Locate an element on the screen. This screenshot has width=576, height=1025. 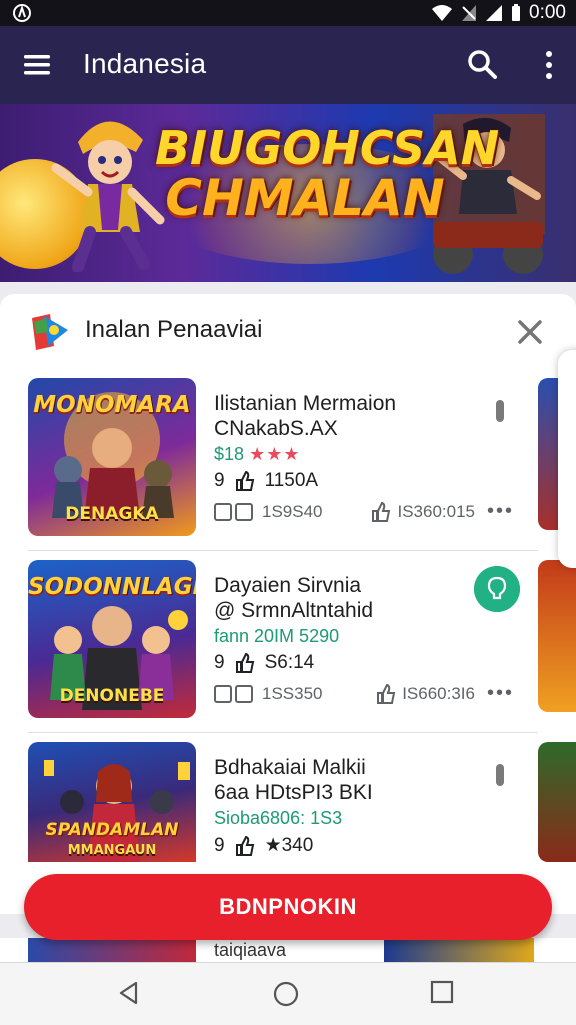
item-subtitle: CNakabS.AX is located at coordinates (276, 428).